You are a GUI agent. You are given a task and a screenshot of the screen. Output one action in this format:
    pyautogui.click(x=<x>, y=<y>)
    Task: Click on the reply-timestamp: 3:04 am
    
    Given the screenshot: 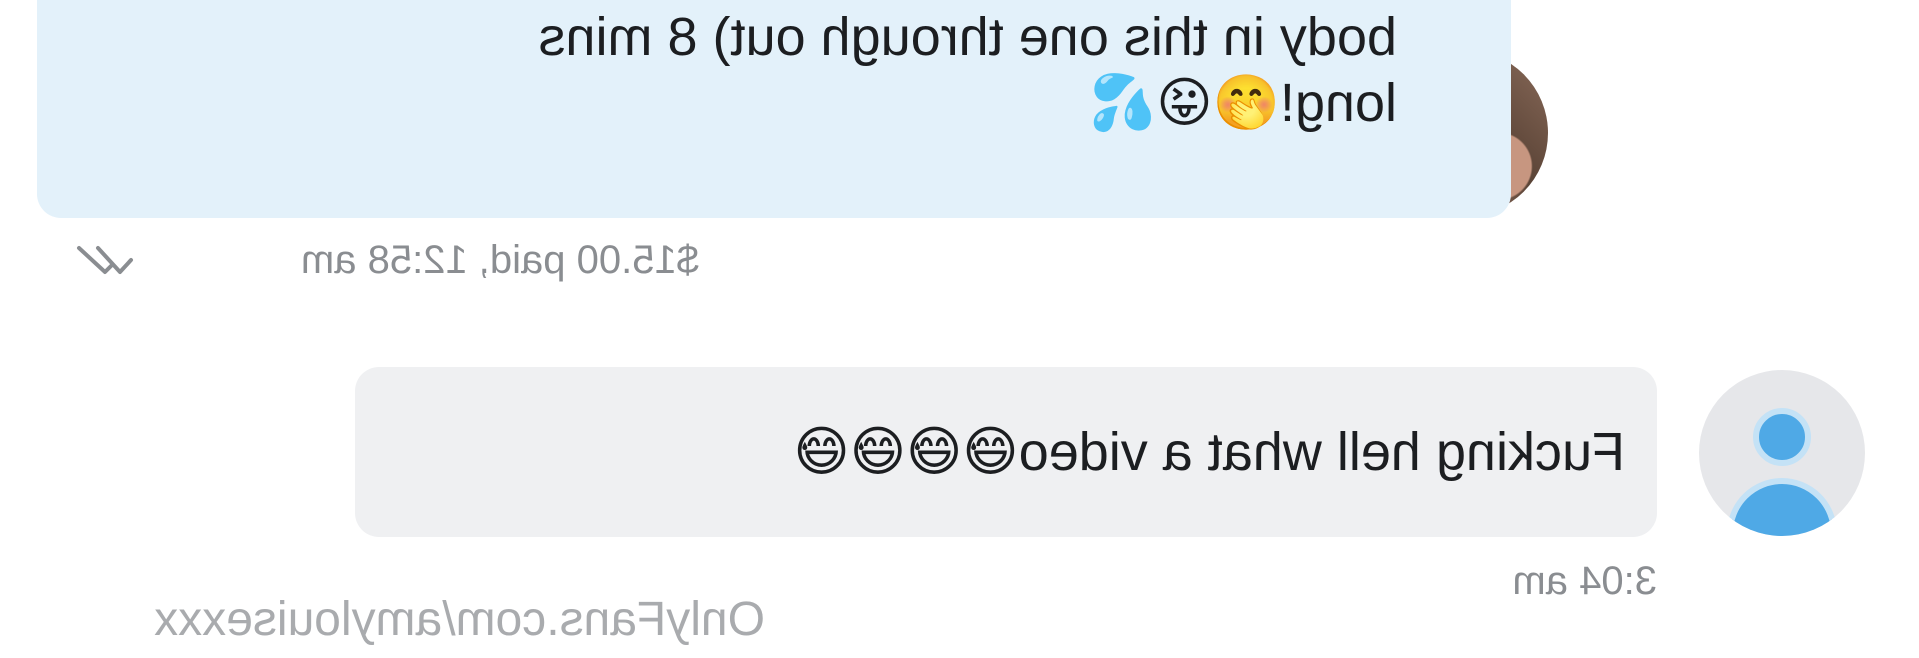 What is the action you would take?
    pyautogui.click(x=1584, y=581)
    